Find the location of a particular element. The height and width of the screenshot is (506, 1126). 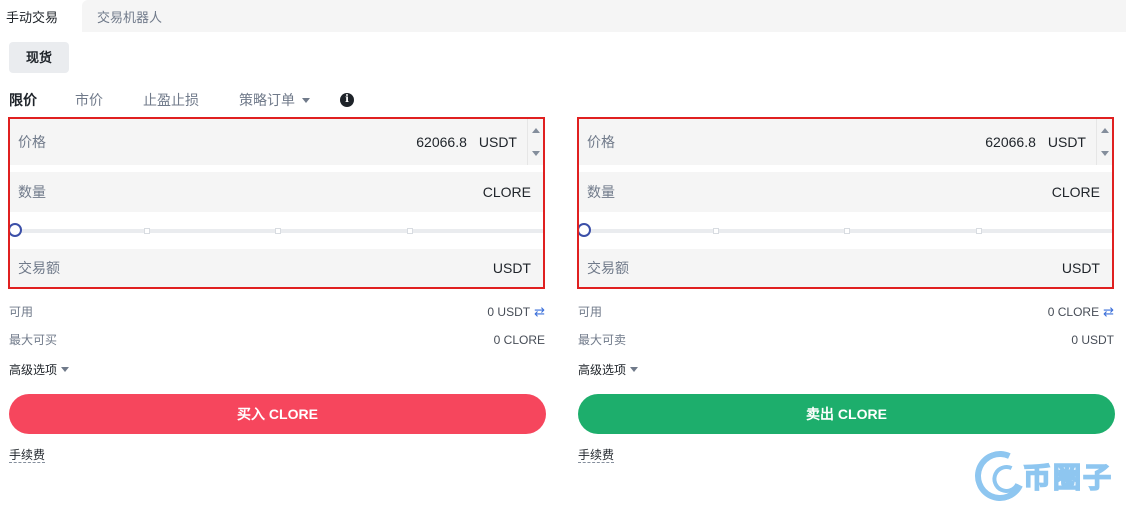

sell-price-stepper is located at coordinates (1104, 142).